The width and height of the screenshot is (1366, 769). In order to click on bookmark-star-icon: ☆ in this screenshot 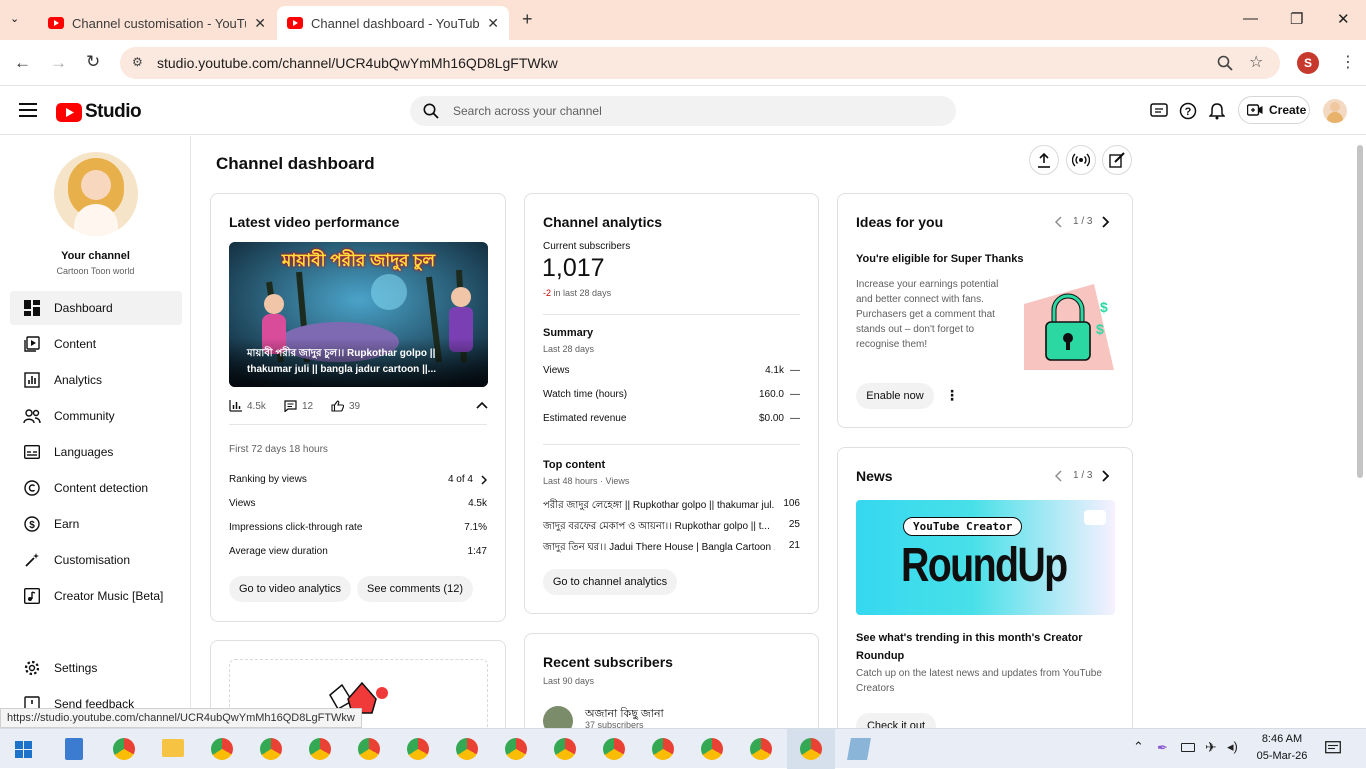, I will do `click(1256, 62)`.